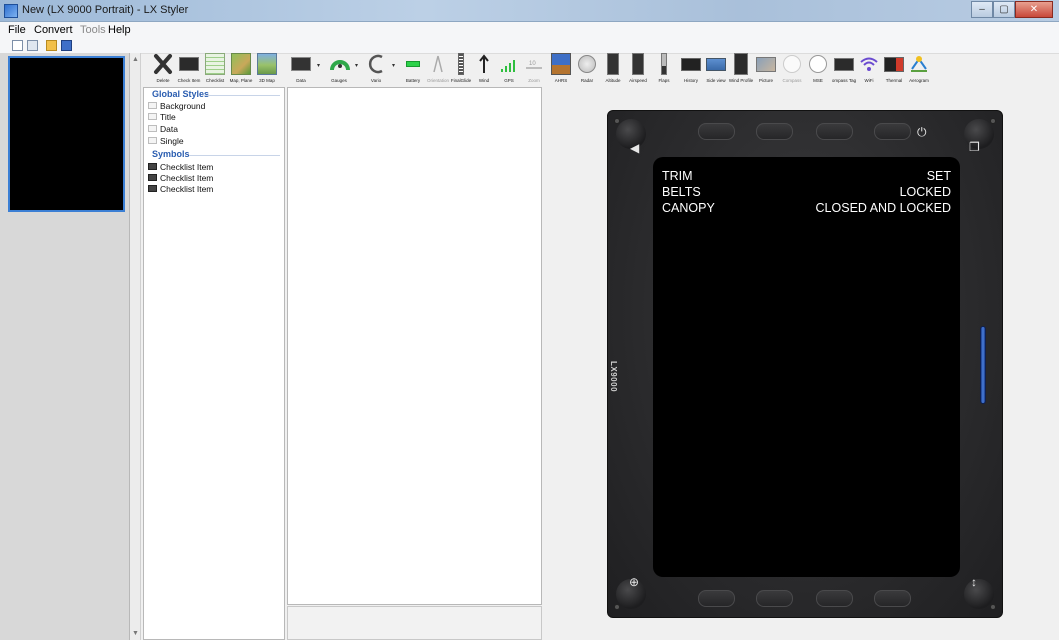 The width and height of the screenshot is (1059, 640). Describe the element at coordinates (413, 64) in the screenshot. I see `battery-icon` at that location.